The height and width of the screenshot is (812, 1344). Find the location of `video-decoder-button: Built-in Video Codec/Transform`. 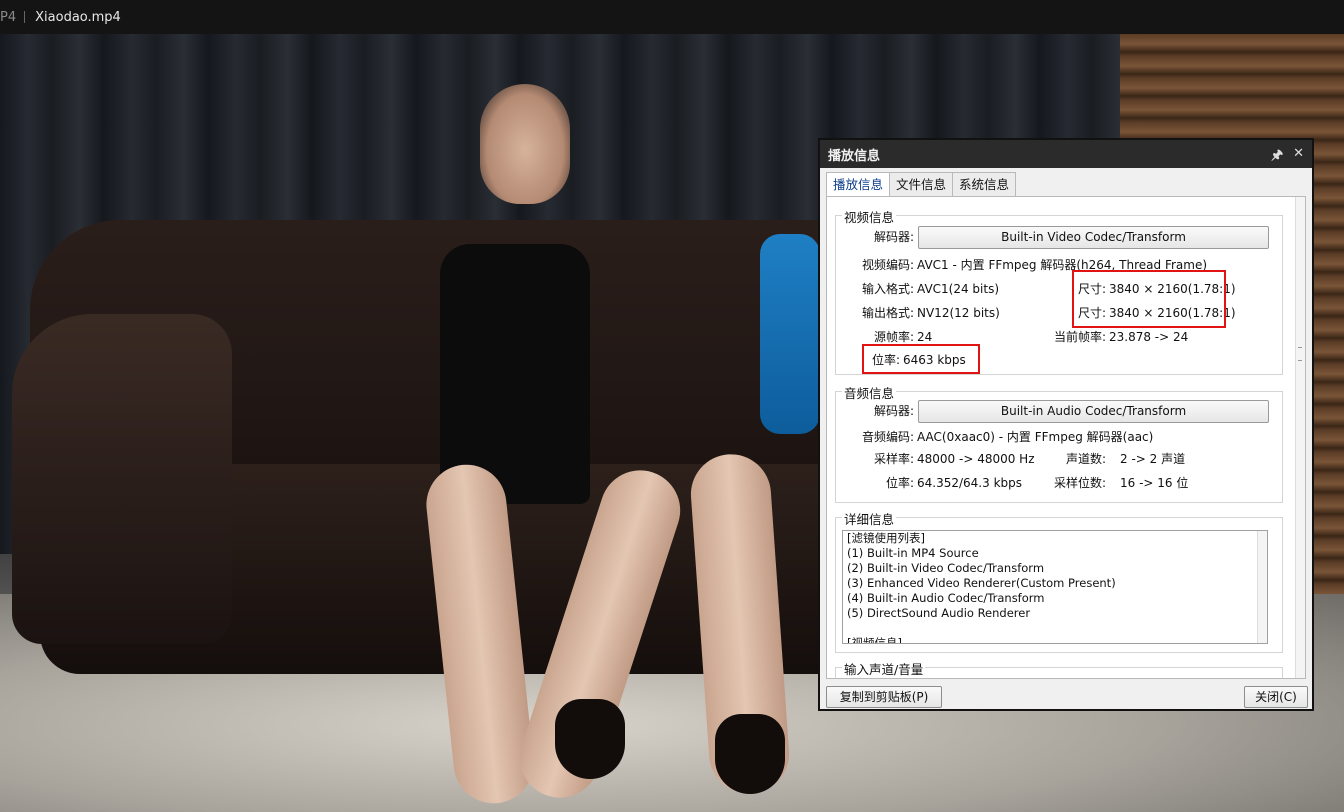

video-decoder-button: Built-in Video Codec/Transform is located at coordinates (1093, 237).